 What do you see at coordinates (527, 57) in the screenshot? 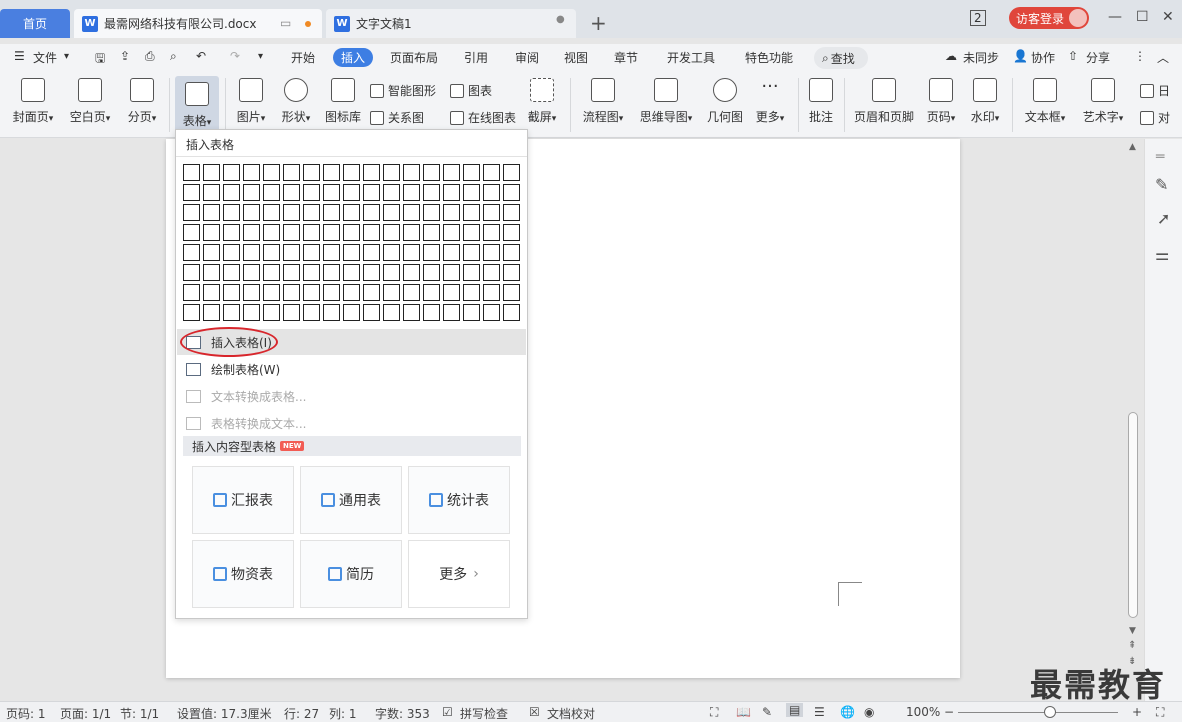
I see `menu-tab-review: 审阅` at bounding box center [527, 57].